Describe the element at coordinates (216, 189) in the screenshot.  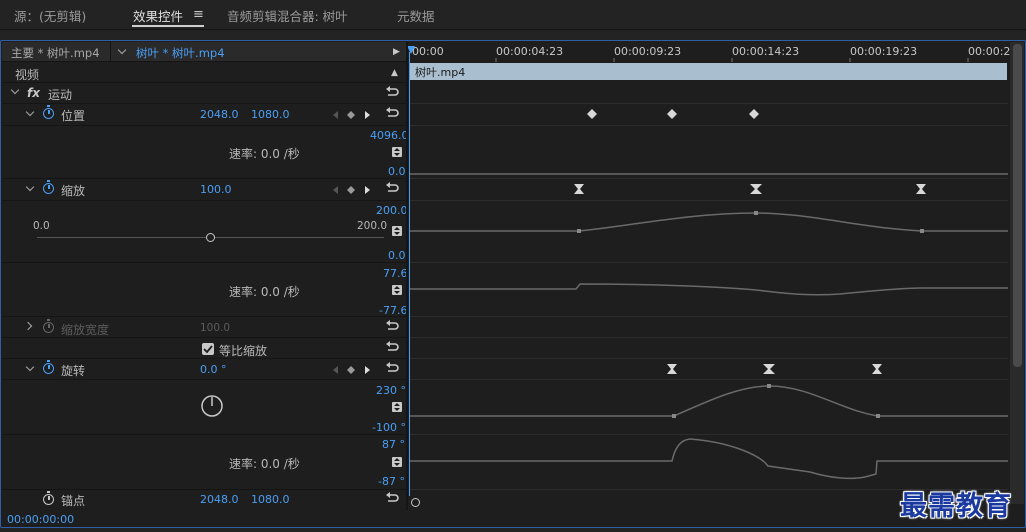
I see `scale-value: 100.0` at that location.